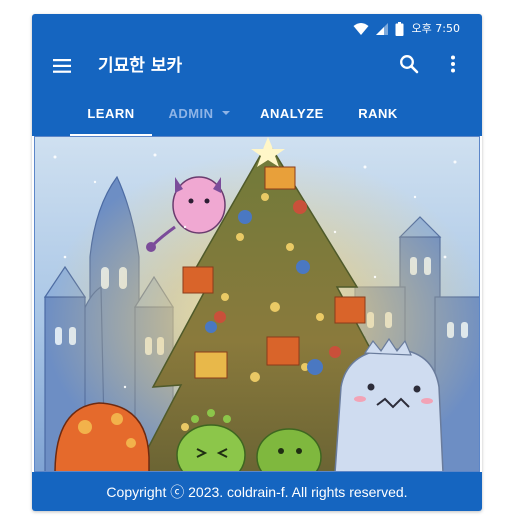  Describe the element at coordinates (399, 29) in the screenshot. I see `battery-icon` at that location.